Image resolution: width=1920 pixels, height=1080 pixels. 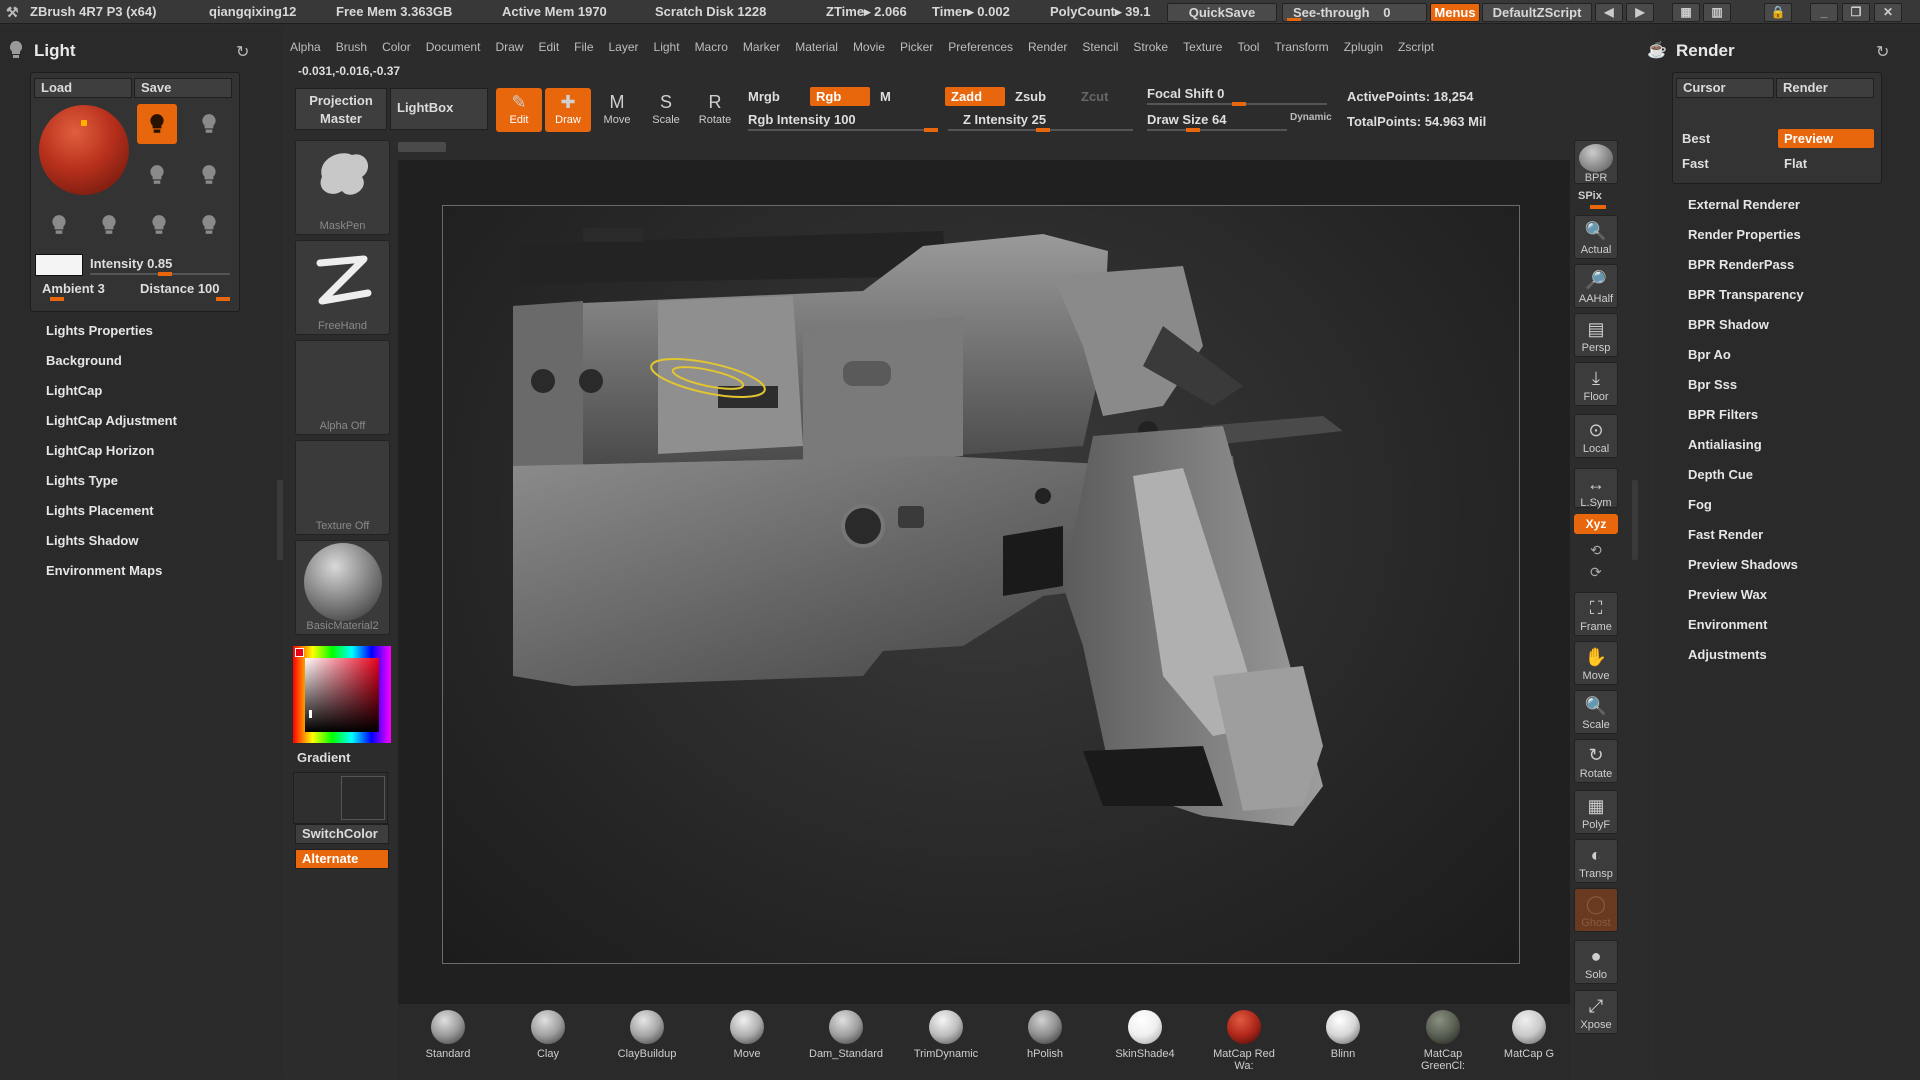 What do you see at coordinates (1187, 119) in the screenshot?
I see `draw-size-slider: Draw Size 64` at bounding box center [1187, 119].